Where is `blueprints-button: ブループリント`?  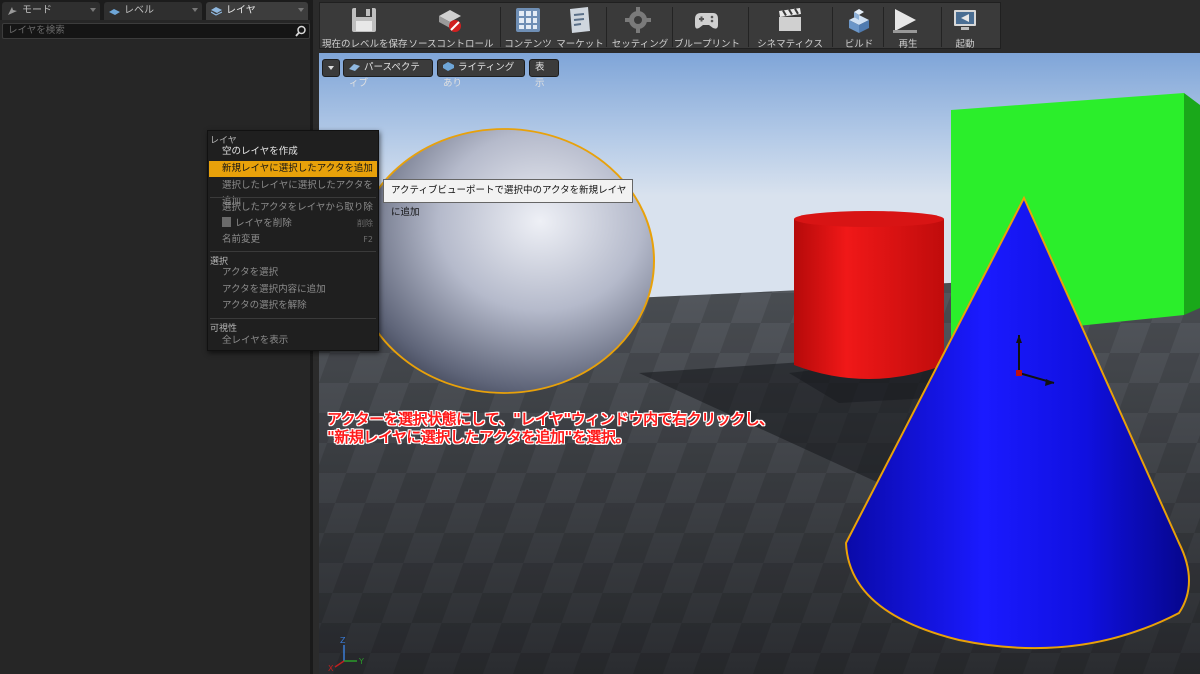
blueprints-button: ブループリント is located at coordinates (707, 26).